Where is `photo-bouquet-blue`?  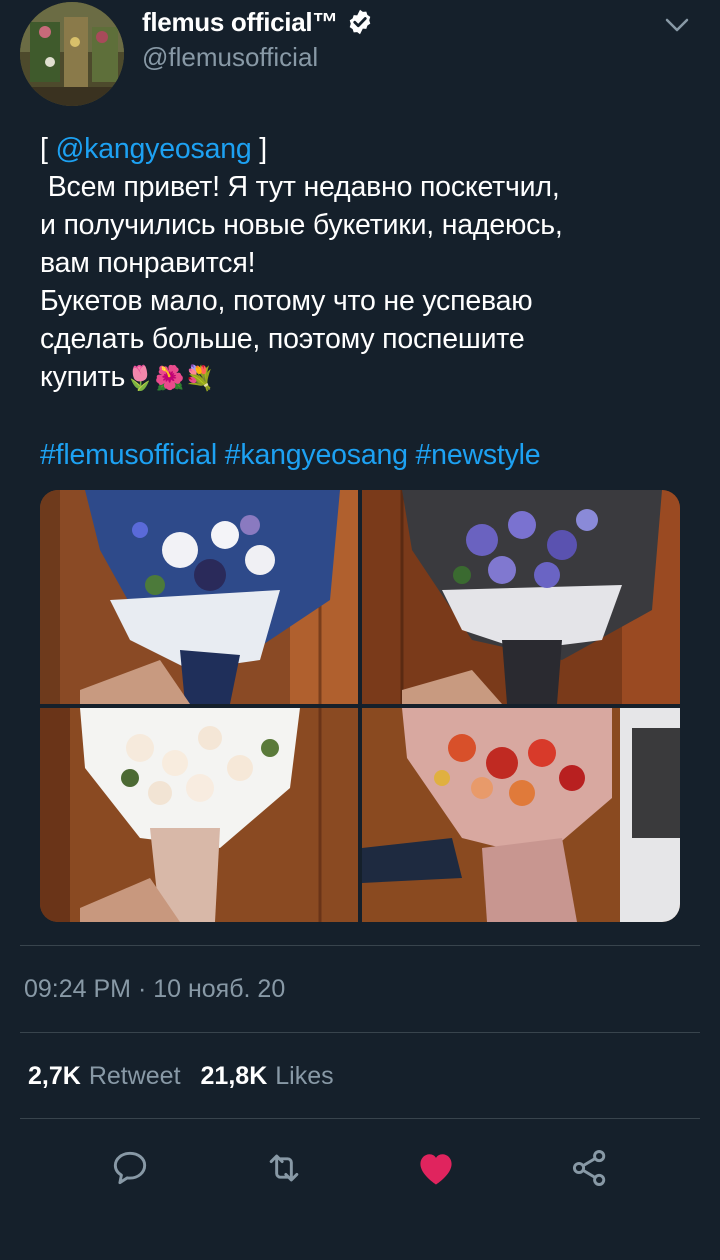
photo-bouquet-blue is located at coordinates (199, 597).